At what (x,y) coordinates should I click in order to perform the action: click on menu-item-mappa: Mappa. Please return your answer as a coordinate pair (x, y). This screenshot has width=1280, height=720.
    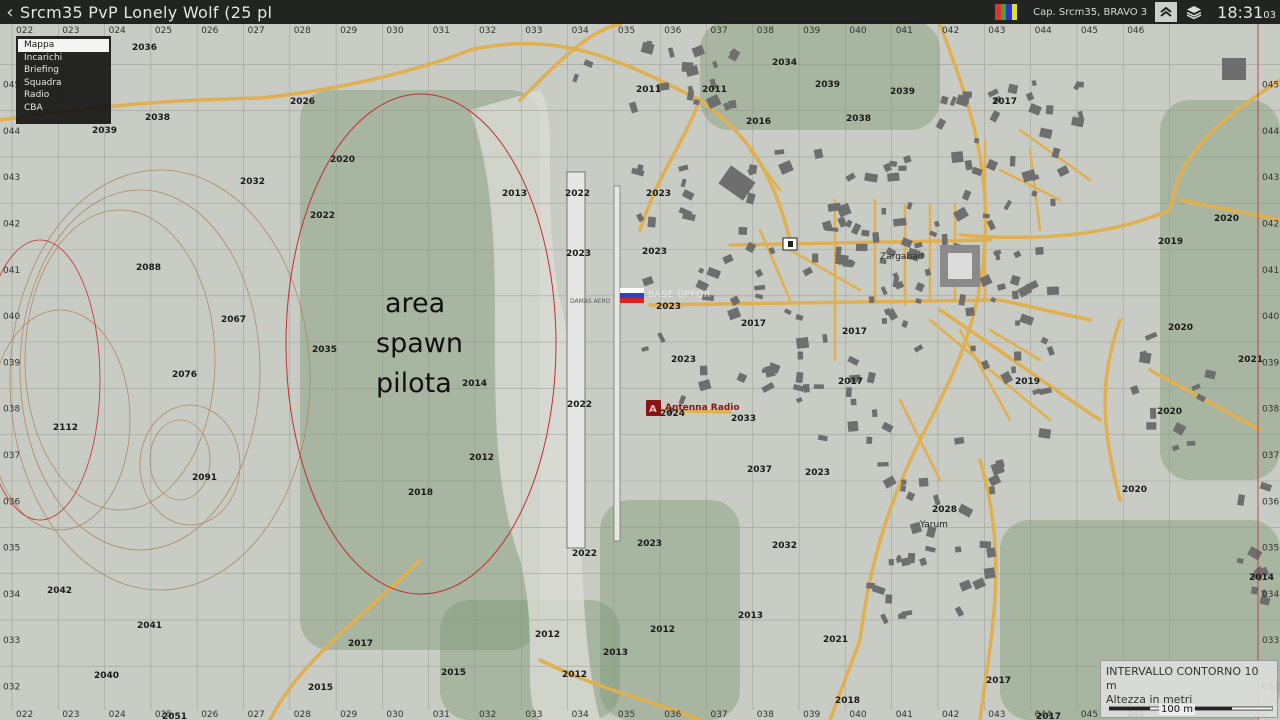
    Looking at the image, I should click on (63, 45).